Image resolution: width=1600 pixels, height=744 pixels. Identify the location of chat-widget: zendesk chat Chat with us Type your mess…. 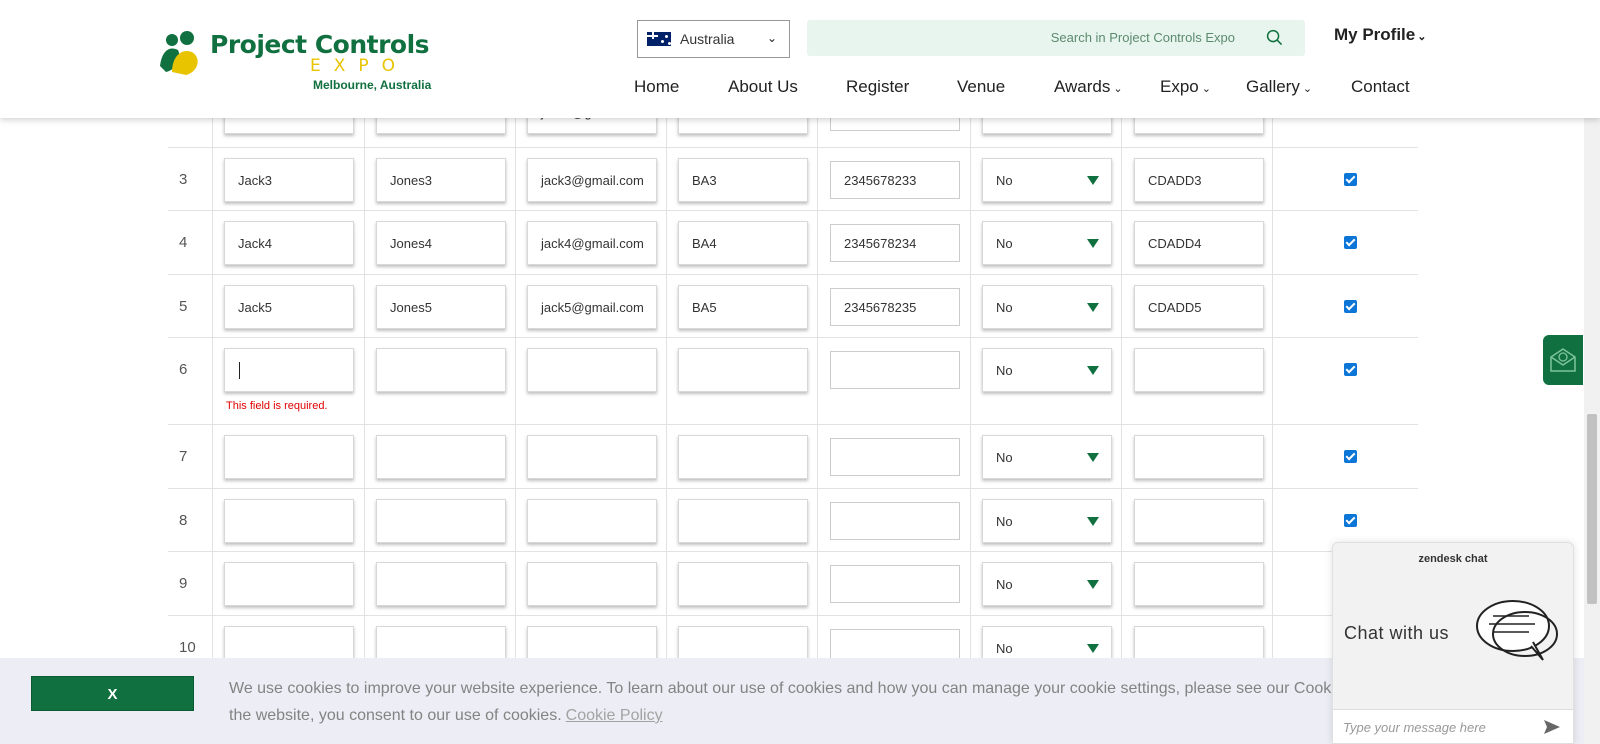
(1453, 643).